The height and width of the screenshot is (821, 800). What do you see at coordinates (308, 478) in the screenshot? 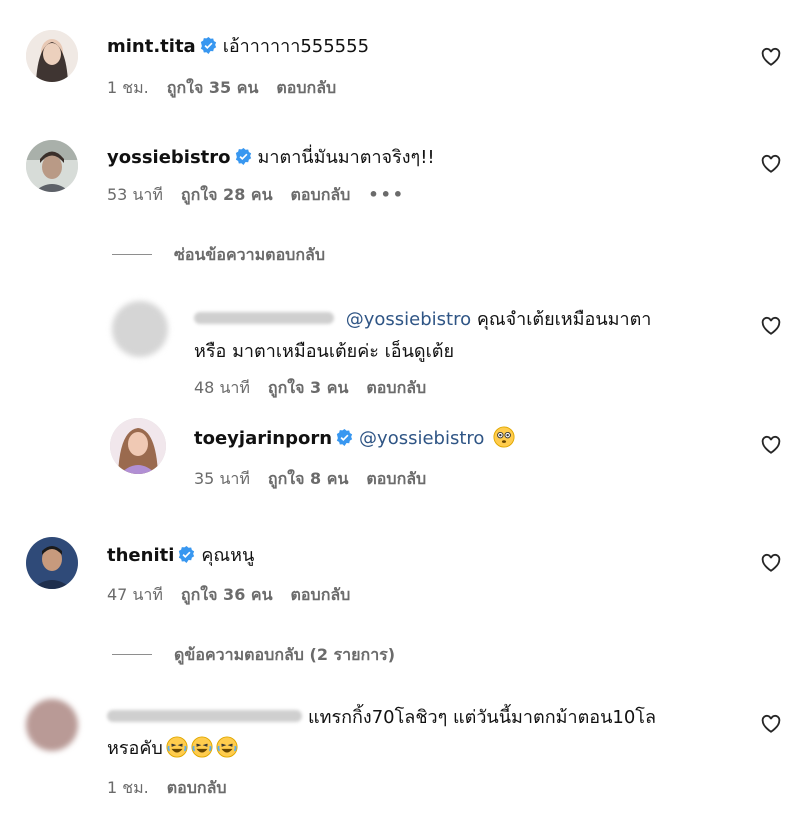
I see `likes-count: ถูกใจ 8 คน` at bounding box center [308, 478].